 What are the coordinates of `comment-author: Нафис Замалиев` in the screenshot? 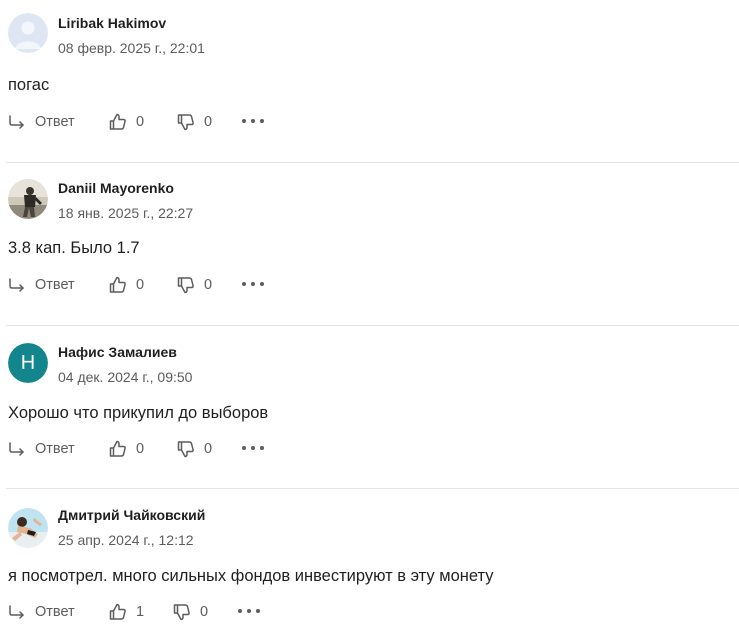 It's located at (117, 352).